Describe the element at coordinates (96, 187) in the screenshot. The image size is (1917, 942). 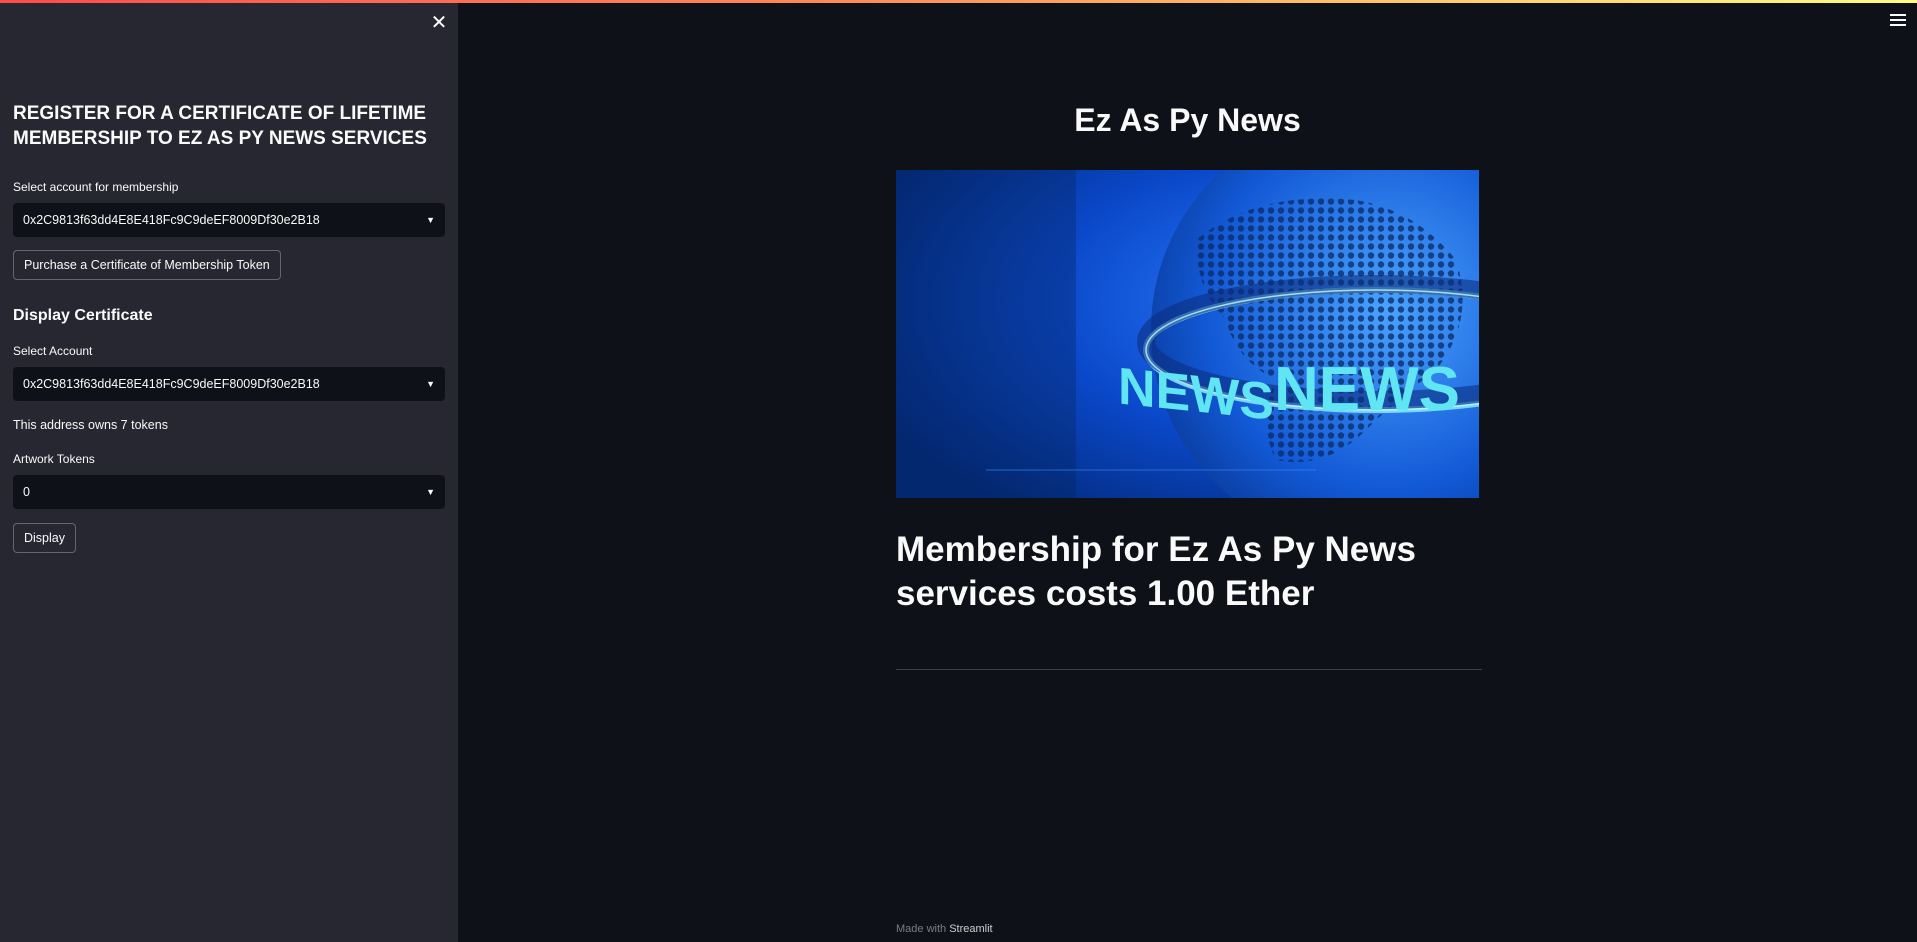
I see `membership-account-label: Select account for membership` at that location.